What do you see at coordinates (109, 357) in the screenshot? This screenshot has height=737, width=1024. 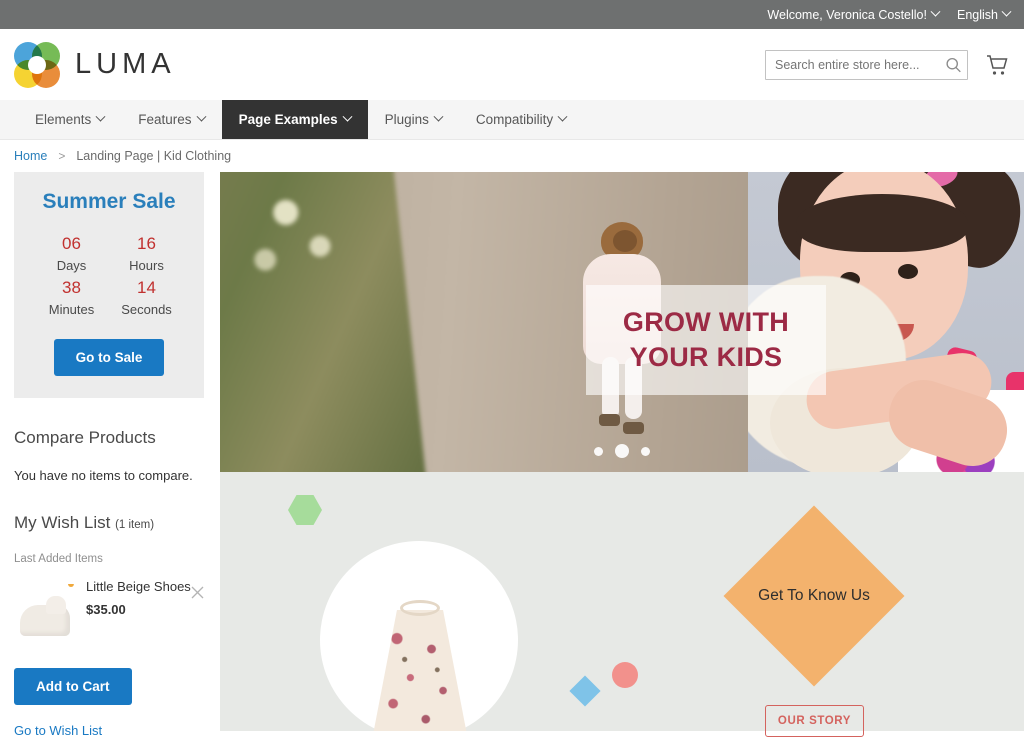 I see `go-to-sale-button: Go to Sale` at bounding box center [109, 357].